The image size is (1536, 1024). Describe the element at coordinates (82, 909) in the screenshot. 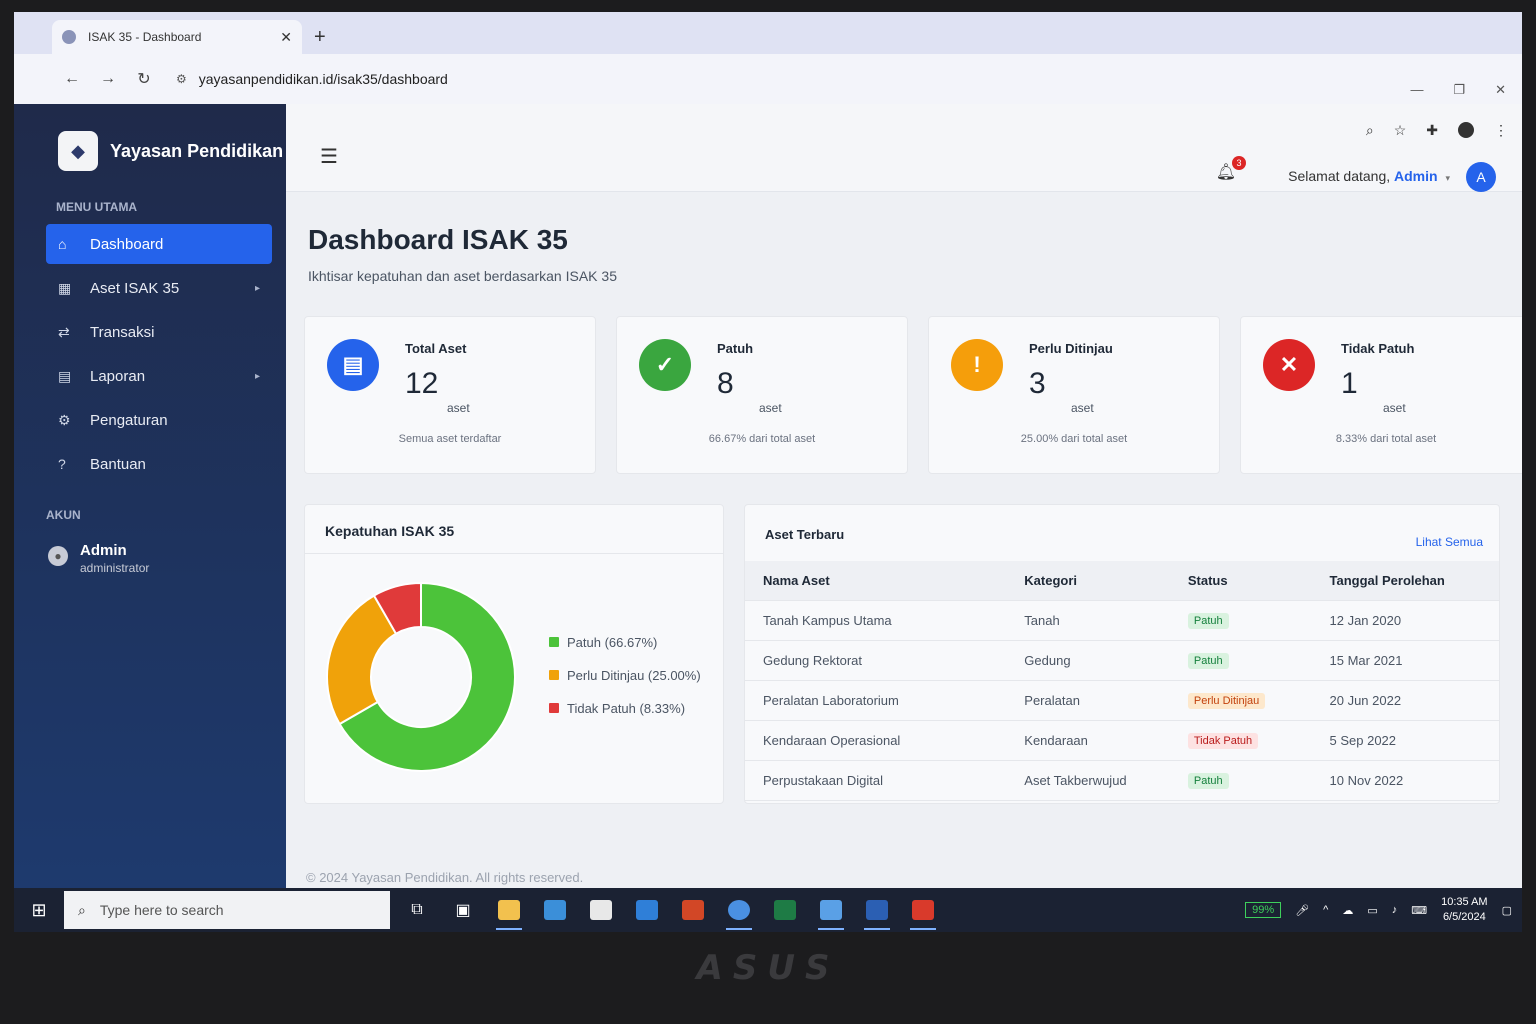

I see `search-icon: ⌕` at that location.